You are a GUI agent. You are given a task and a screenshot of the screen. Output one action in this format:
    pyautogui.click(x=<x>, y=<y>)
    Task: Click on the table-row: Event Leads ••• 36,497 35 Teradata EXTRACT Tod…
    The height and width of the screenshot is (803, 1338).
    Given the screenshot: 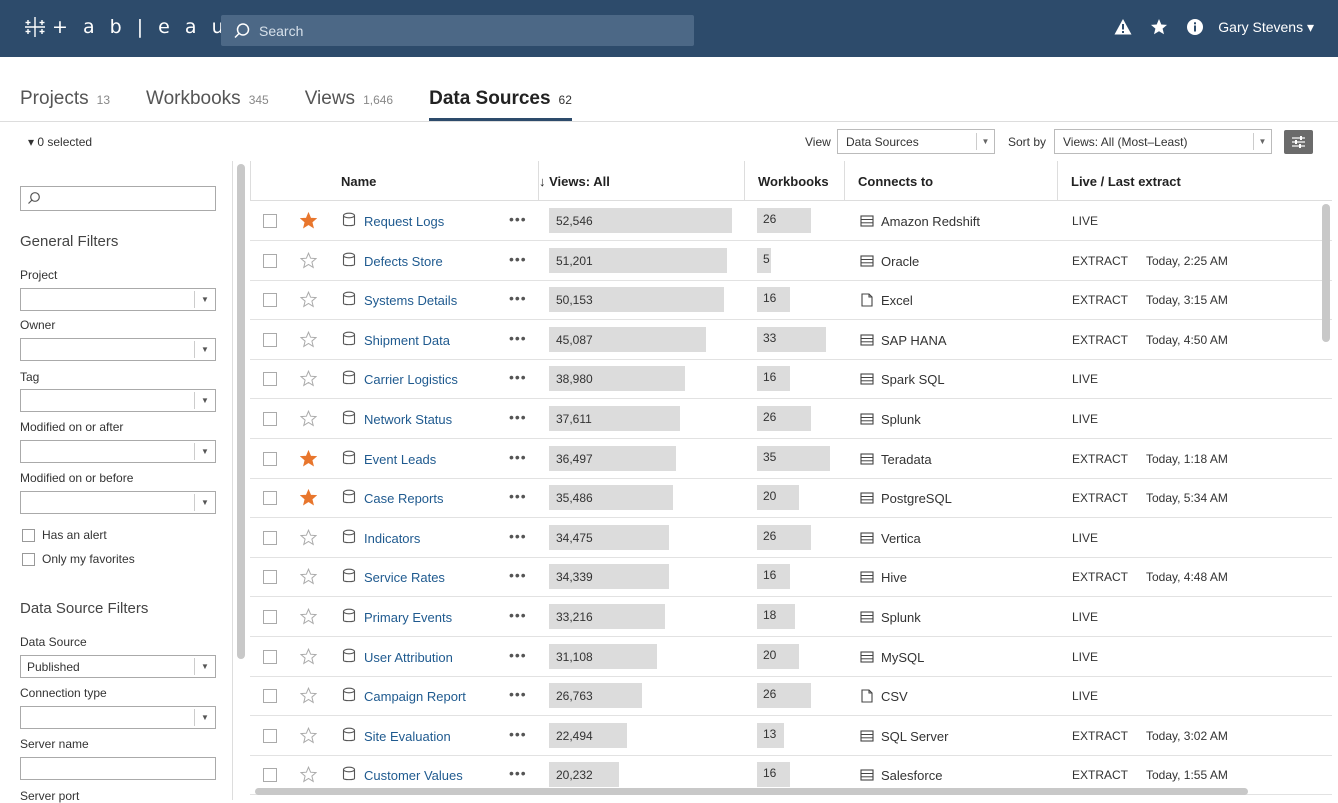 What is the action you would take?
    pyautogui.click(x=791, y=459)
    